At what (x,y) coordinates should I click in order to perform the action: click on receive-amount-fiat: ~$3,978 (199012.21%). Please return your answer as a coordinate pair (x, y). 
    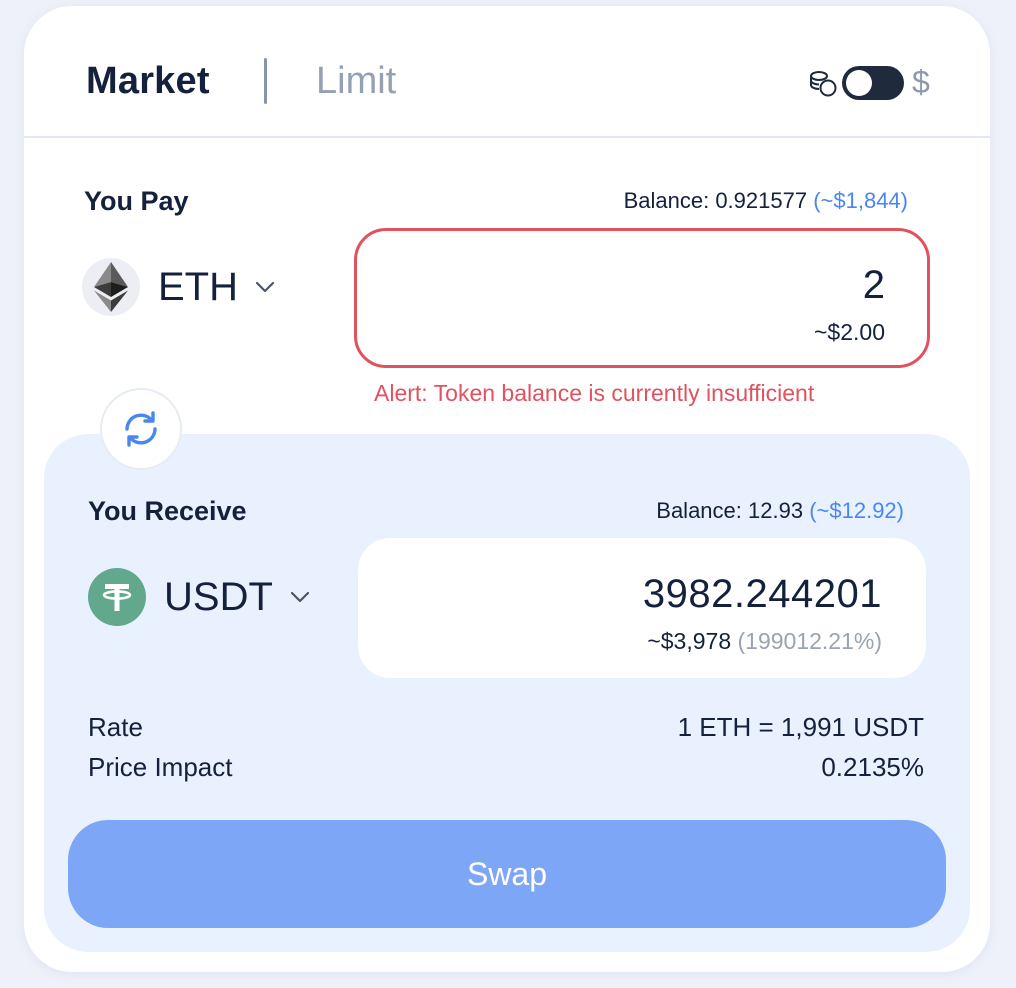
    Looking at the image, I should click on (764, 641).